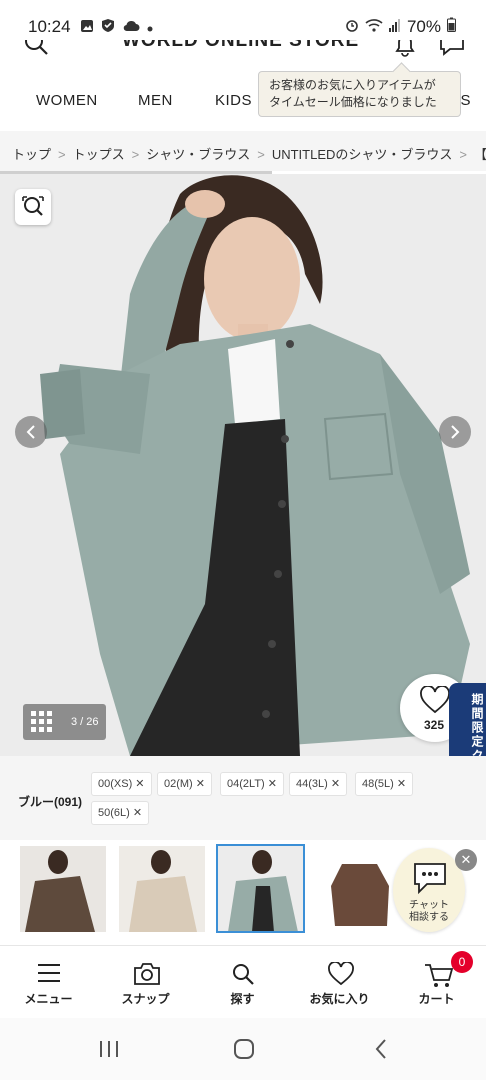  What do you see at coordinates (99, 154) in the screenshot?
I see `breadcrumb-item: トップス` at bounding box center [99, 154].